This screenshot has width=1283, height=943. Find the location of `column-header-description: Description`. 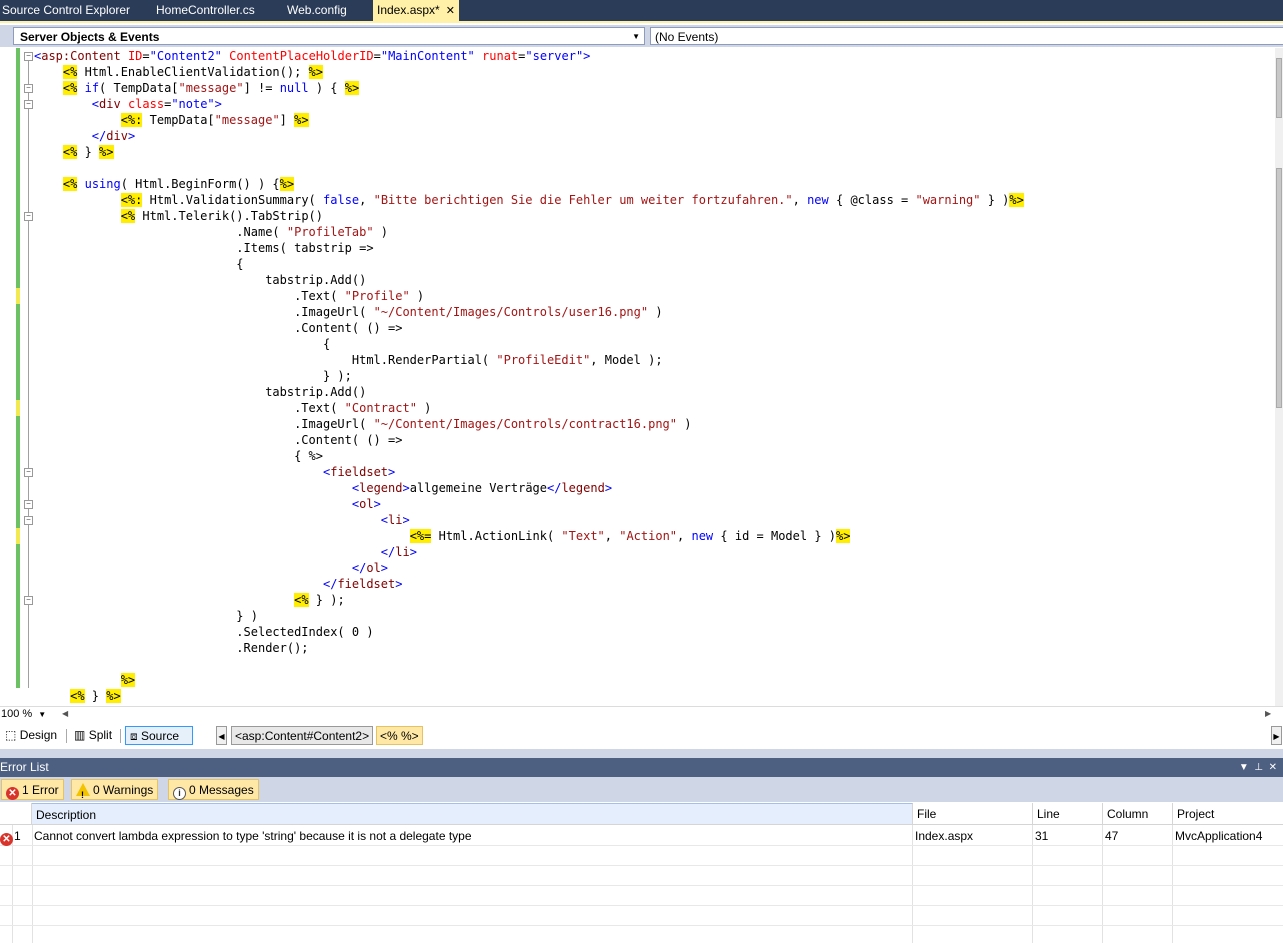

column-header-description: Description is located at coordinates (472, 814).